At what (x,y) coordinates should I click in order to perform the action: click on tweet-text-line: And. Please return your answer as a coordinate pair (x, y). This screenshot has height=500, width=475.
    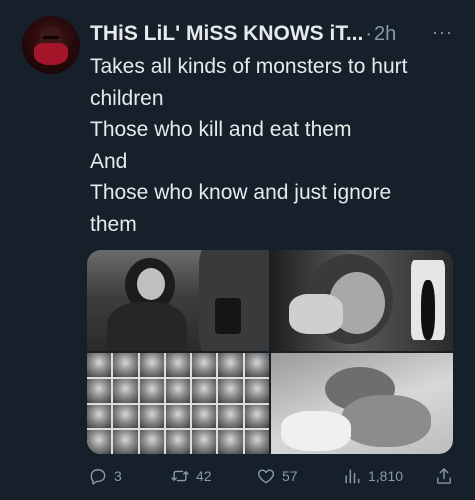
    Looking at the image, I should click on (109, 161).